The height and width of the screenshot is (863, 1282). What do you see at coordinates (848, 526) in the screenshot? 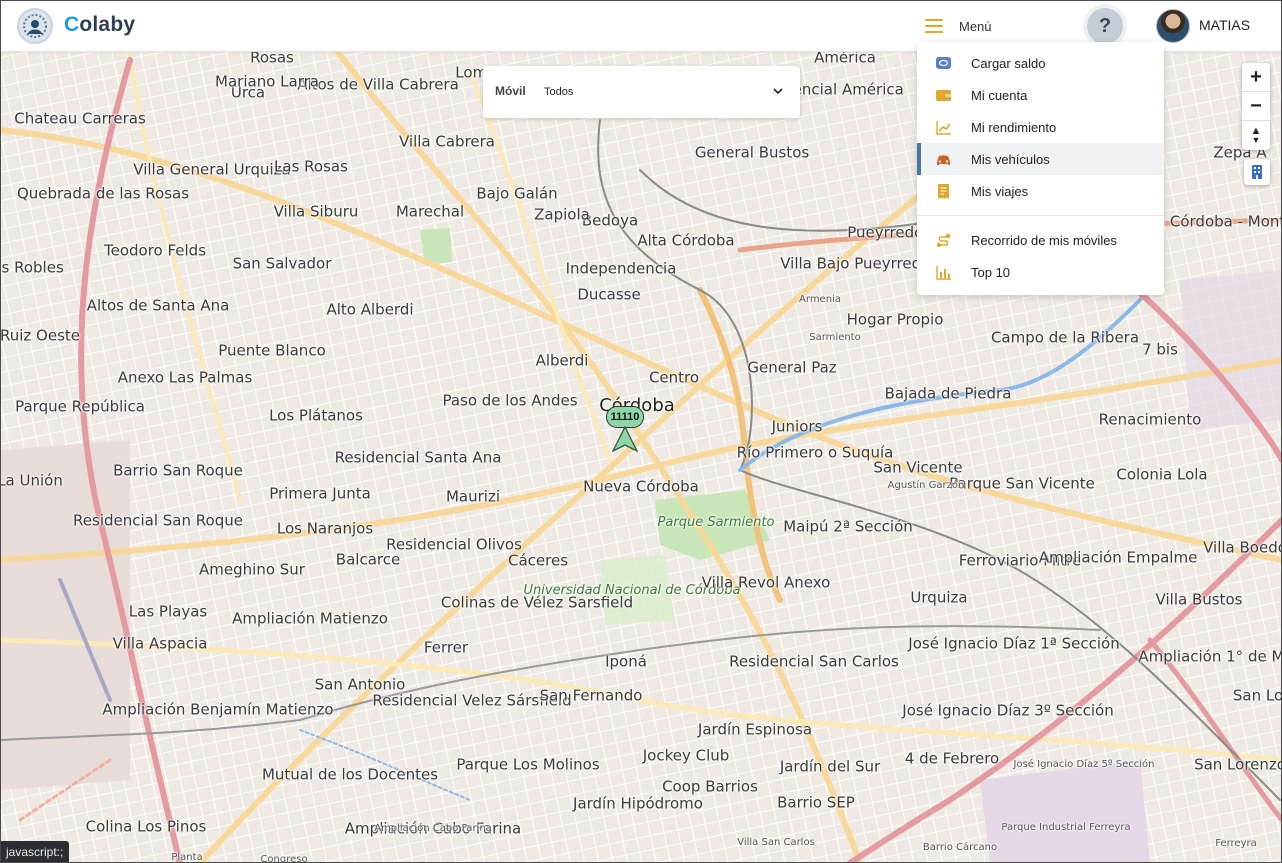
I see `map-label: Maipú 2ª Sección` at bounding box center [848, 526].